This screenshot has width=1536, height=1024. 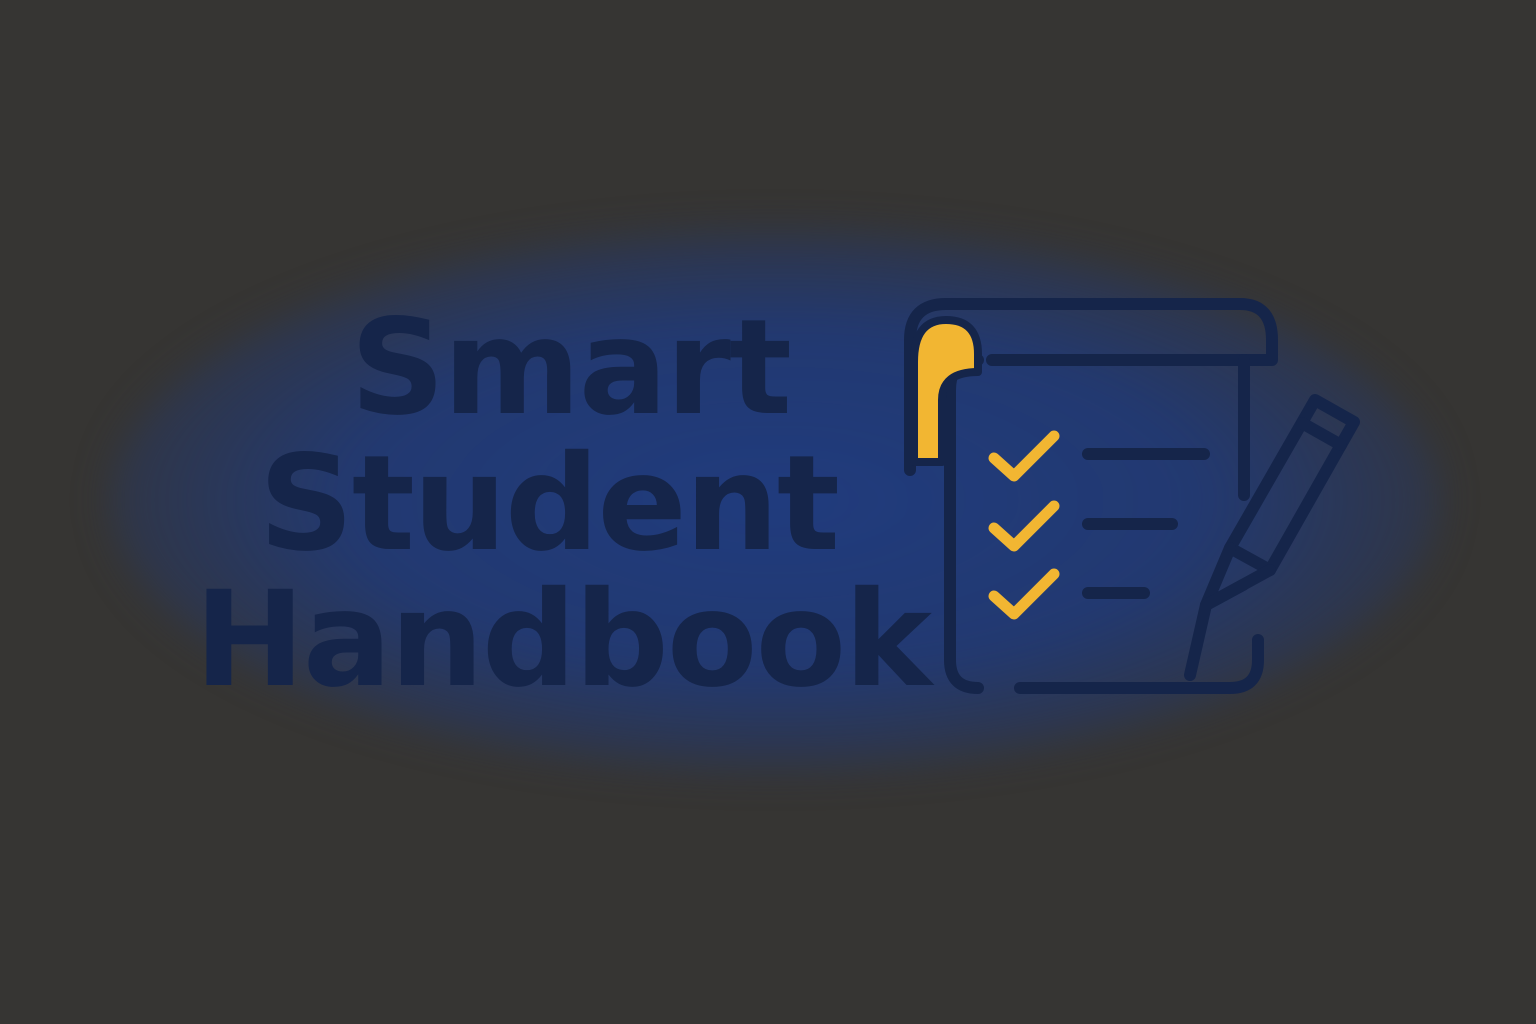 I want to click on title-line-student: Student, so click(x=549, y=504).